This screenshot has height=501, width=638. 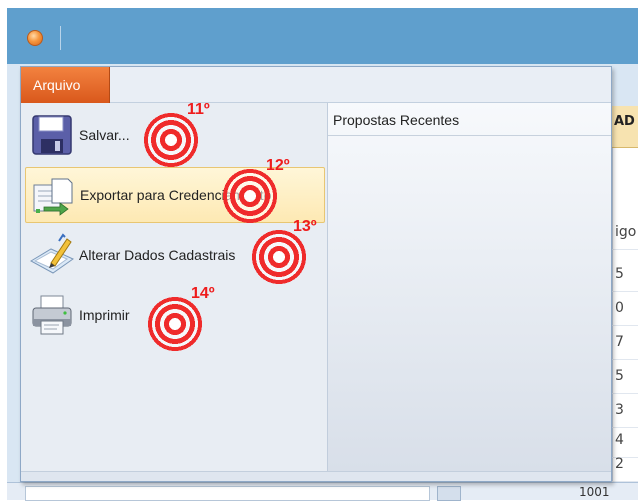 I want to click on recent-proposals-title: Propostas Recentes, so click(x=396, y=120).